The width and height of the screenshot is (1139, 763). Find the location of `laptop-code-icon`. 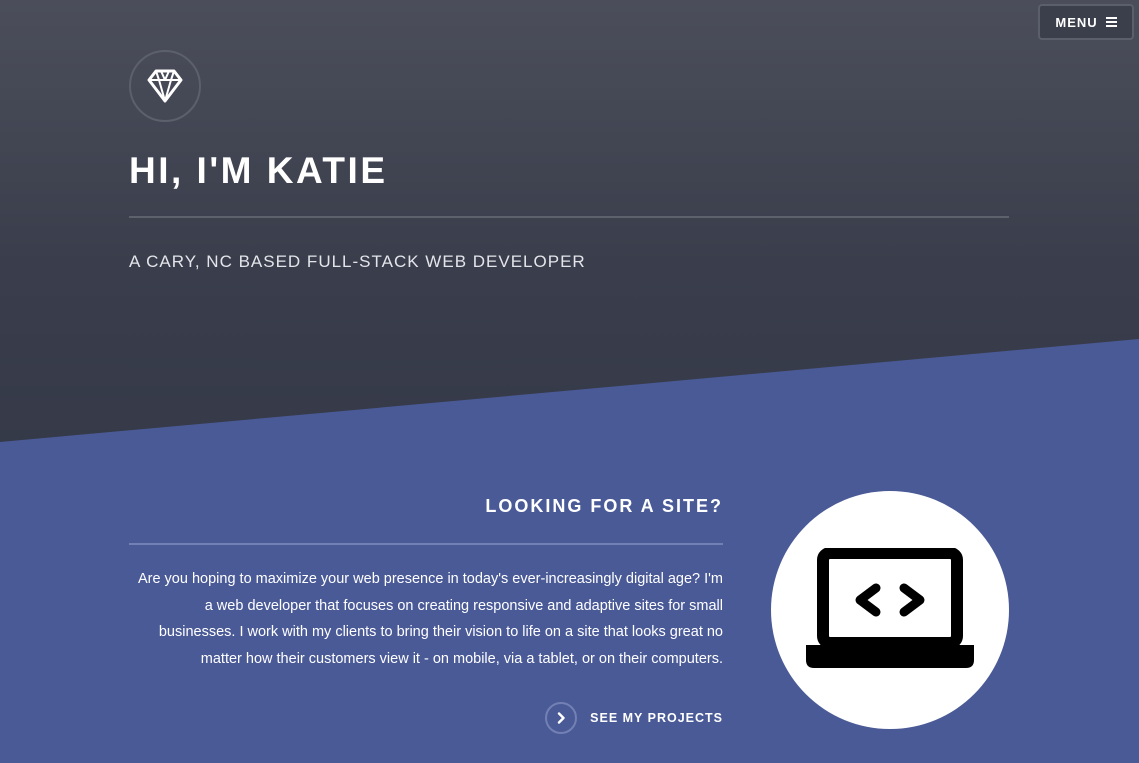

laptop-code-icon is located at coordinates (890, 608).